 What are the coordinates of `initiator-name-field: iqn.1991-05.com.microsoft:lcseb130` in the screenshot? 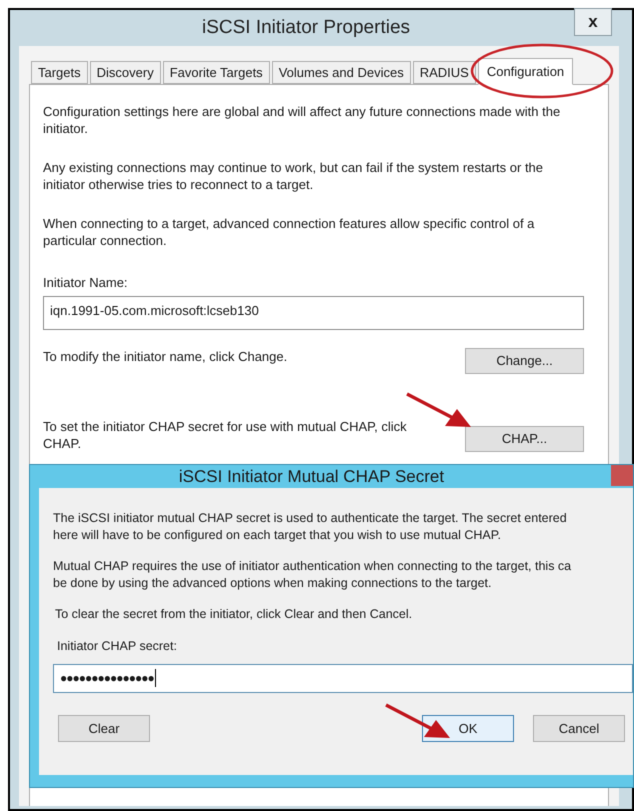 It's located at (313, 313).